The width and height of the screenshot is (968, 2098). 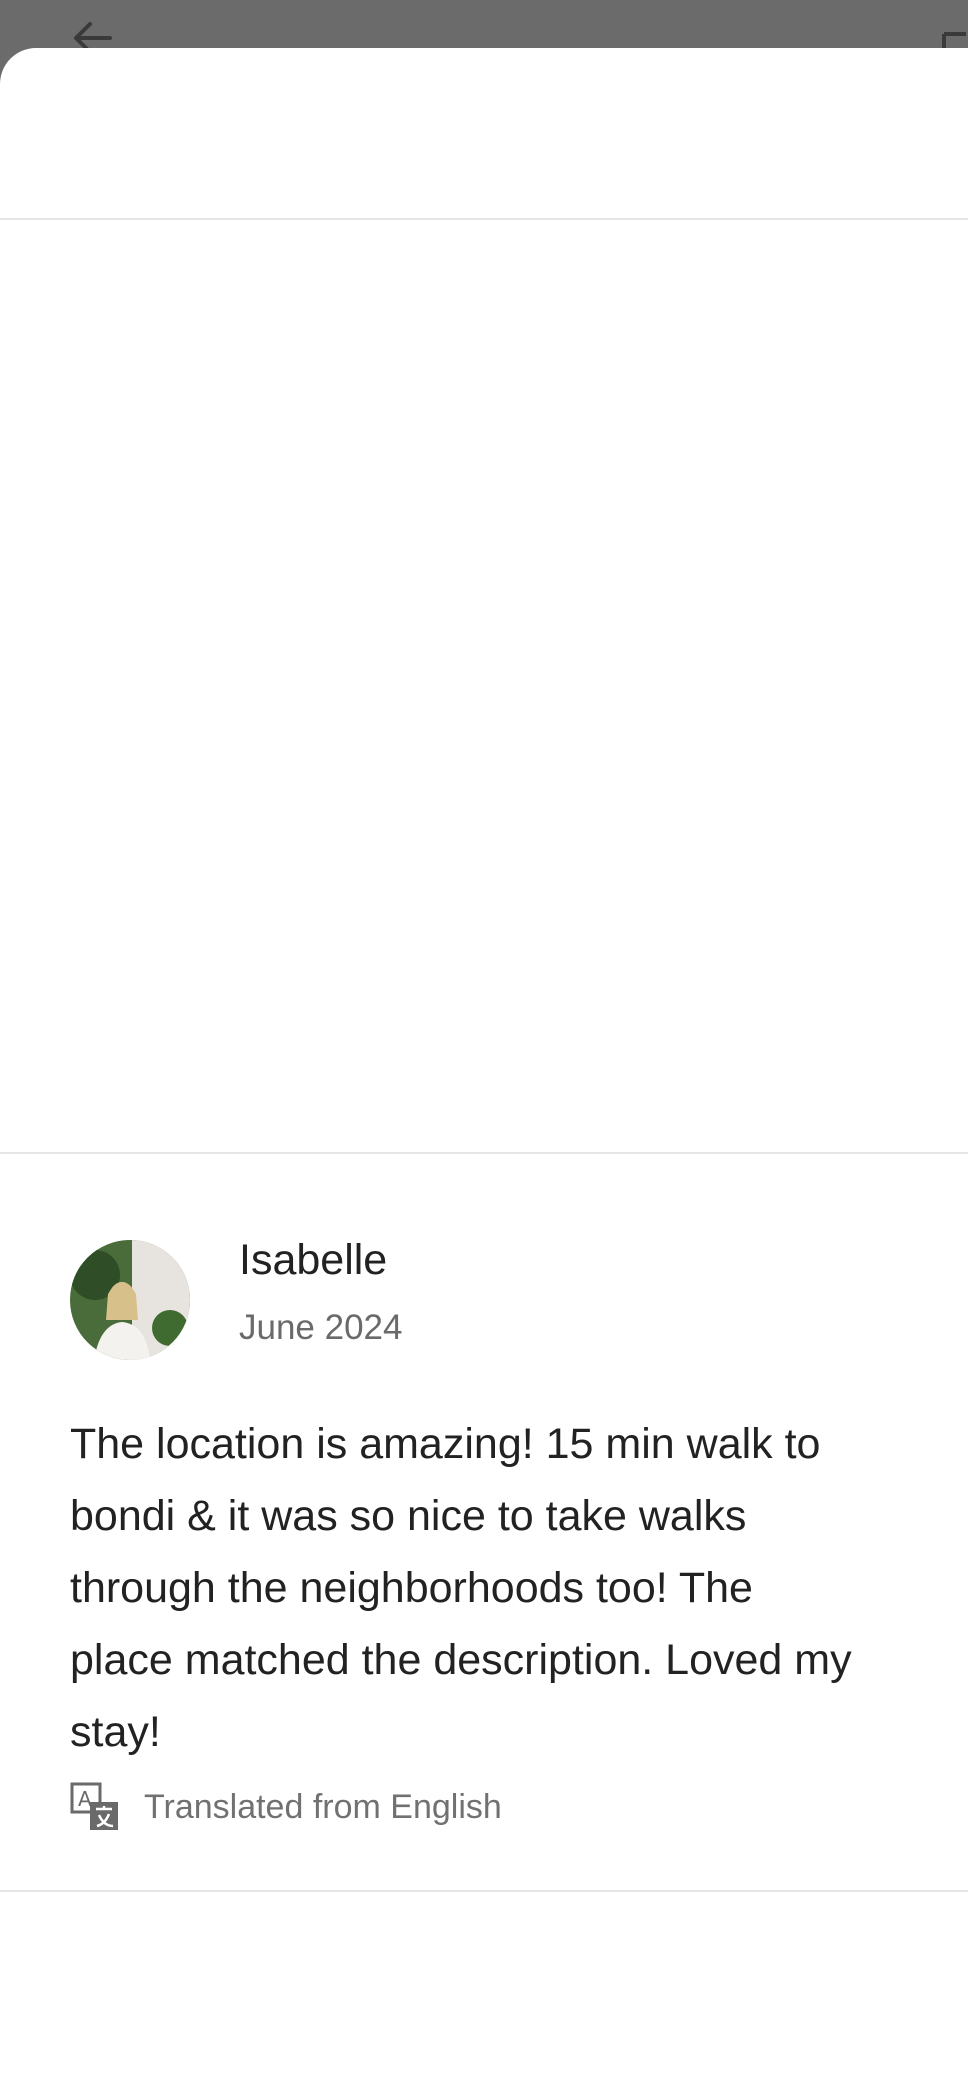 I want to click on review-text-line: The location is amazing! 15 min walk to, so click(x=445, y=1444).